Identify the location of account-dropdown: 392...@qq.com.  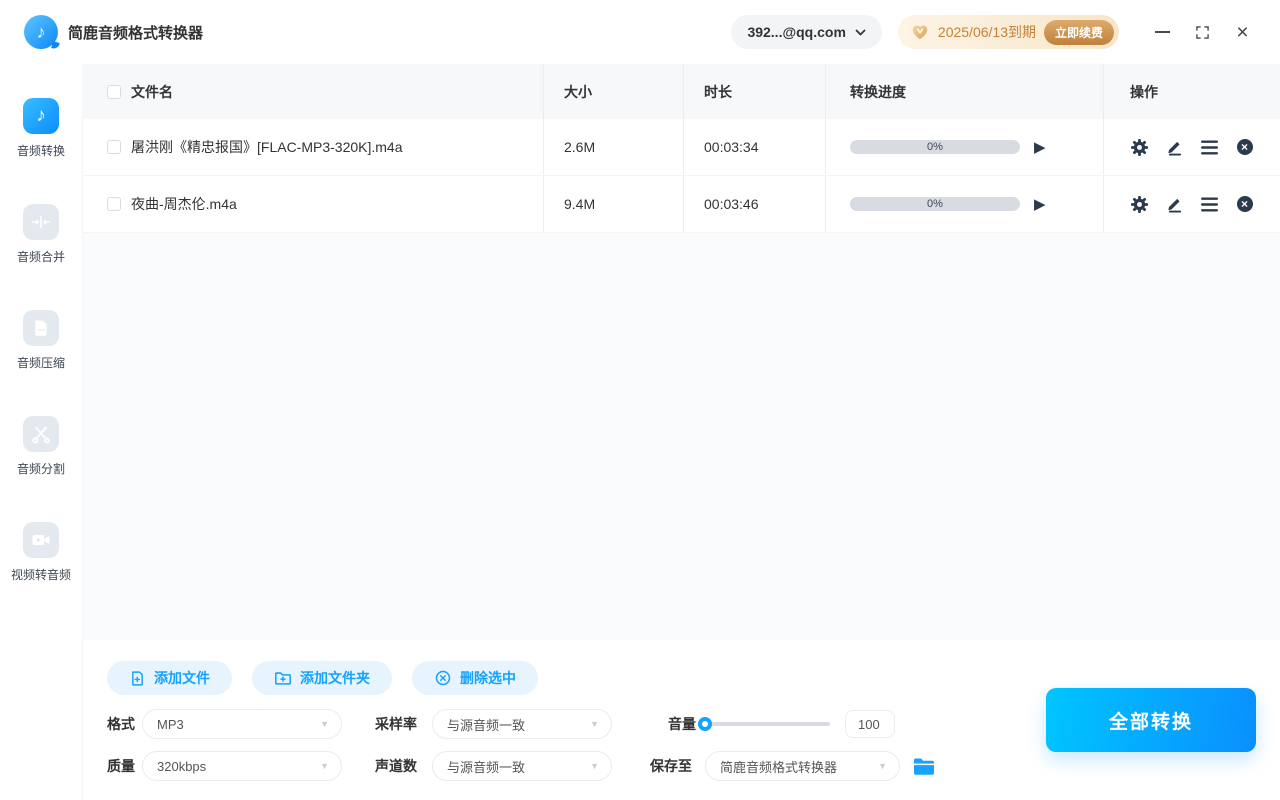
(806, 32).